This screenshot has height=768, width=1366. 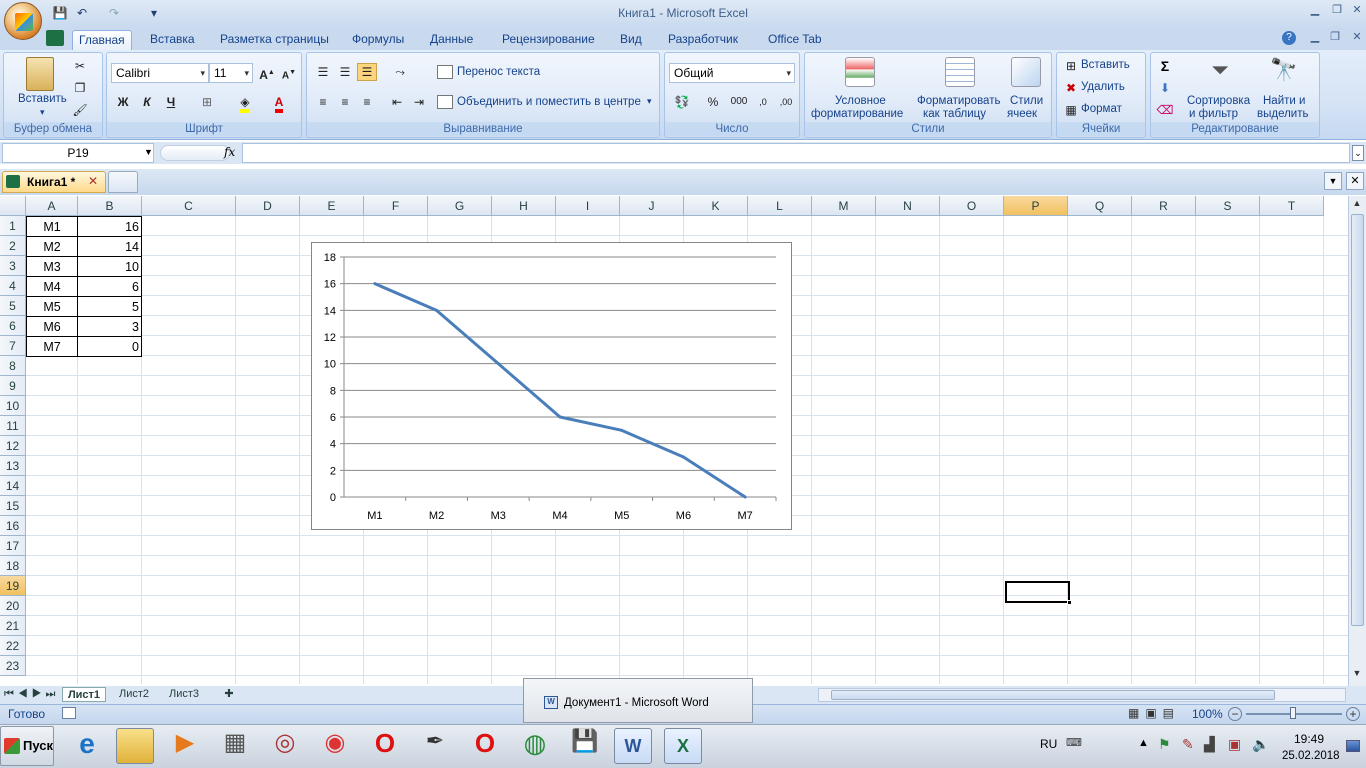 What do you see at coordinates (857, 114) in the screenshot?
I see `conditional-formatting-label-2: форматирование` at bounding box center [857, 114].